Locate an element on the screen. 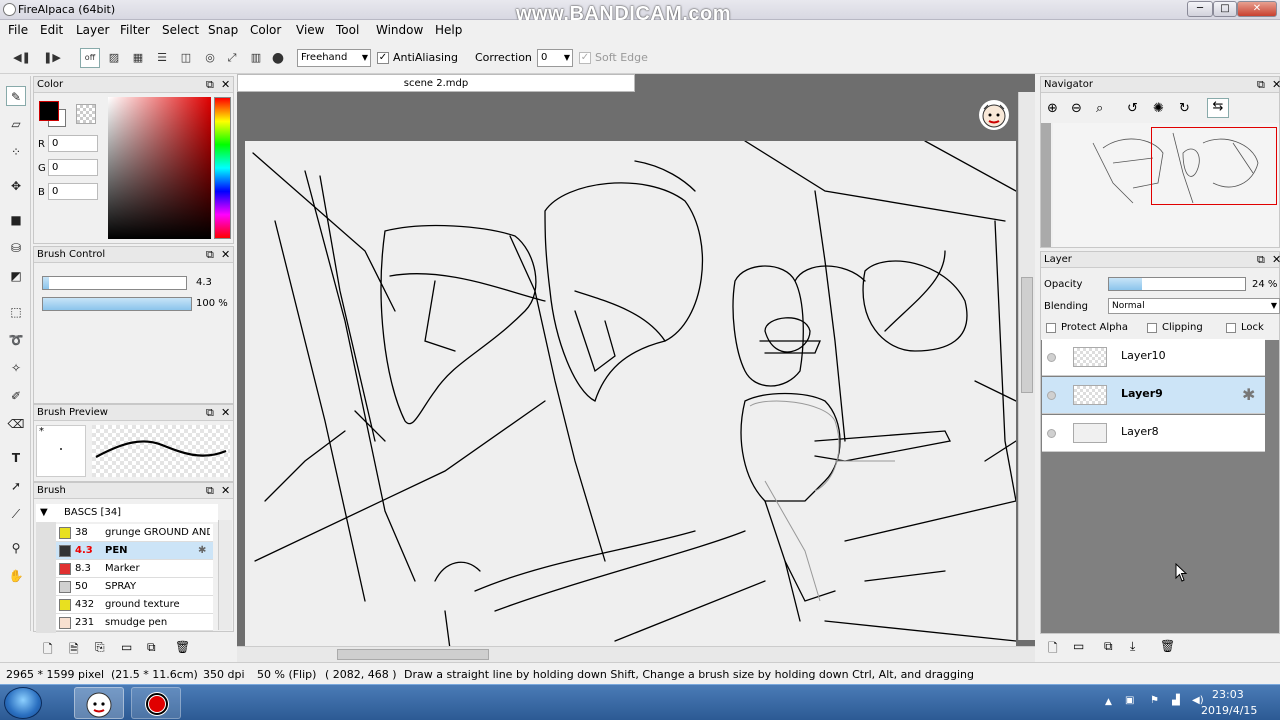 The width and height of the screenshot is (1280, 720). navigator-thumbnail is located at coordinates (1166, 185).